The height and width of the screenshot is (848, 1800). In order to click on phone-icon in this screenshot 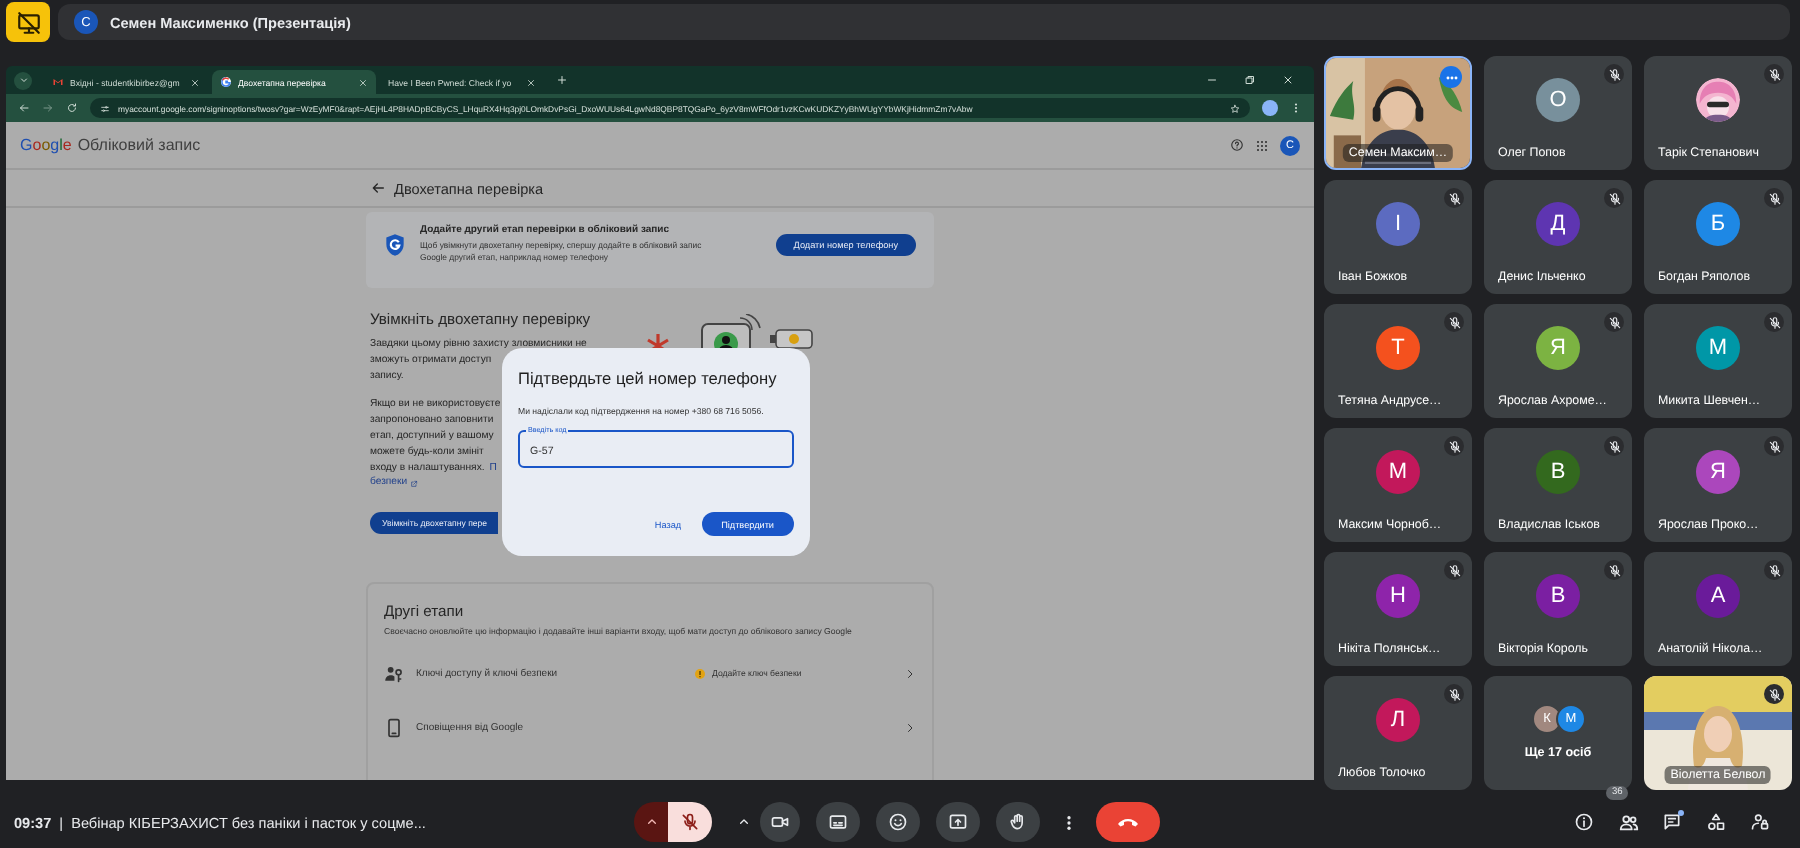, I will do `click(394, 727)`.